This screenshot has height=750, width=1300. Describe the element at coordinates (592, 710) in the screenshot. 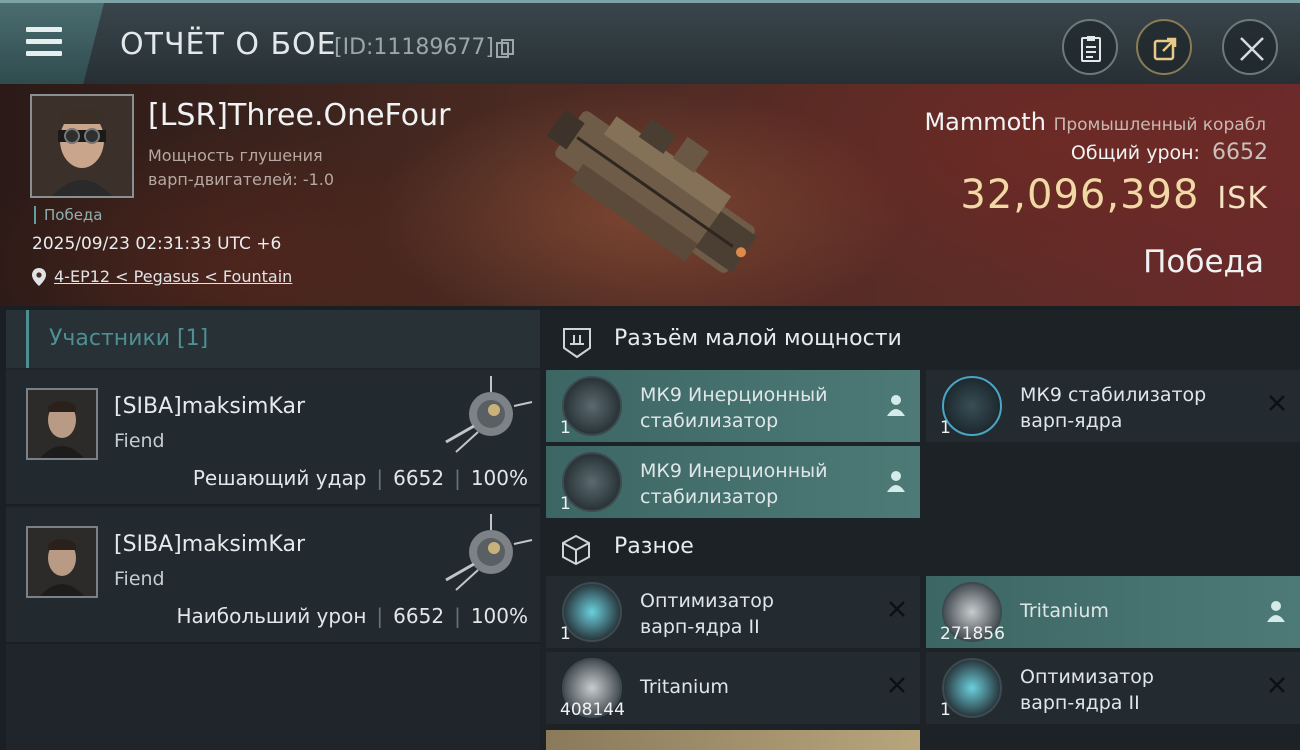

I see `item-quantity: 408144` at that location.